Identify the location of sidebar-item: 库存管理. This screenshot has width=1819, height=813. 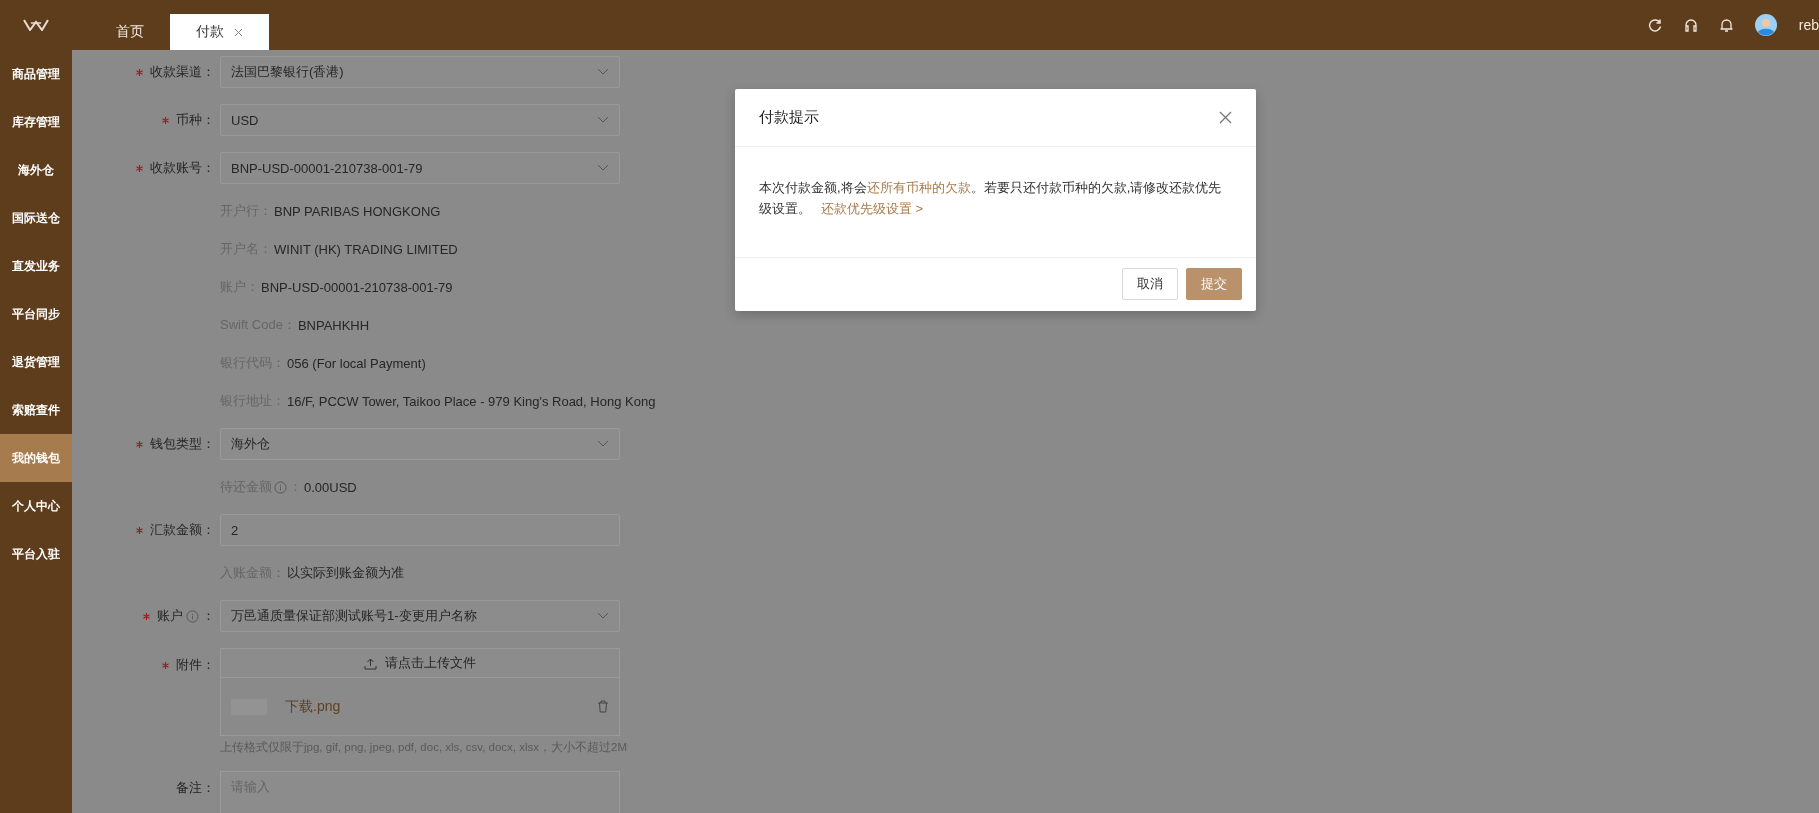
(36, 122).